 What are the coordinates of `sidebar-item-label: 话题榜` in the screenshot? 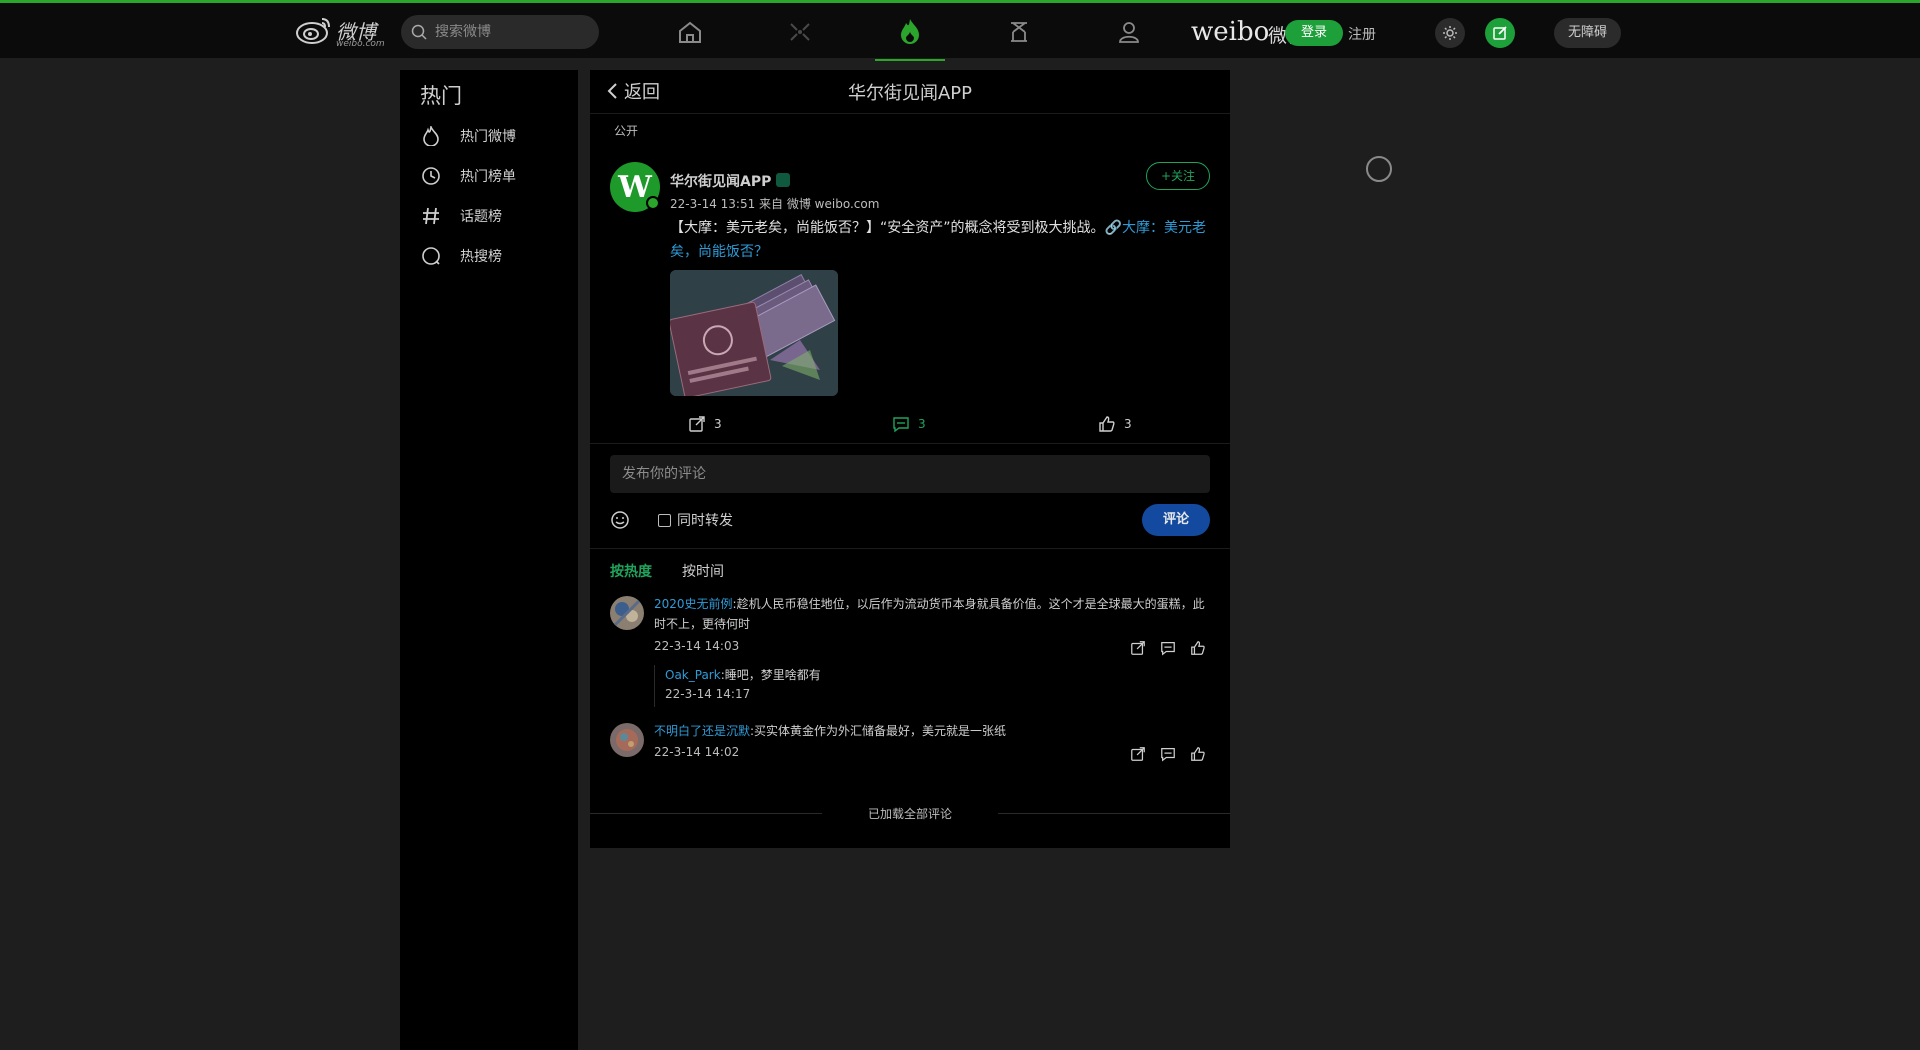 It's located at (481, 217).